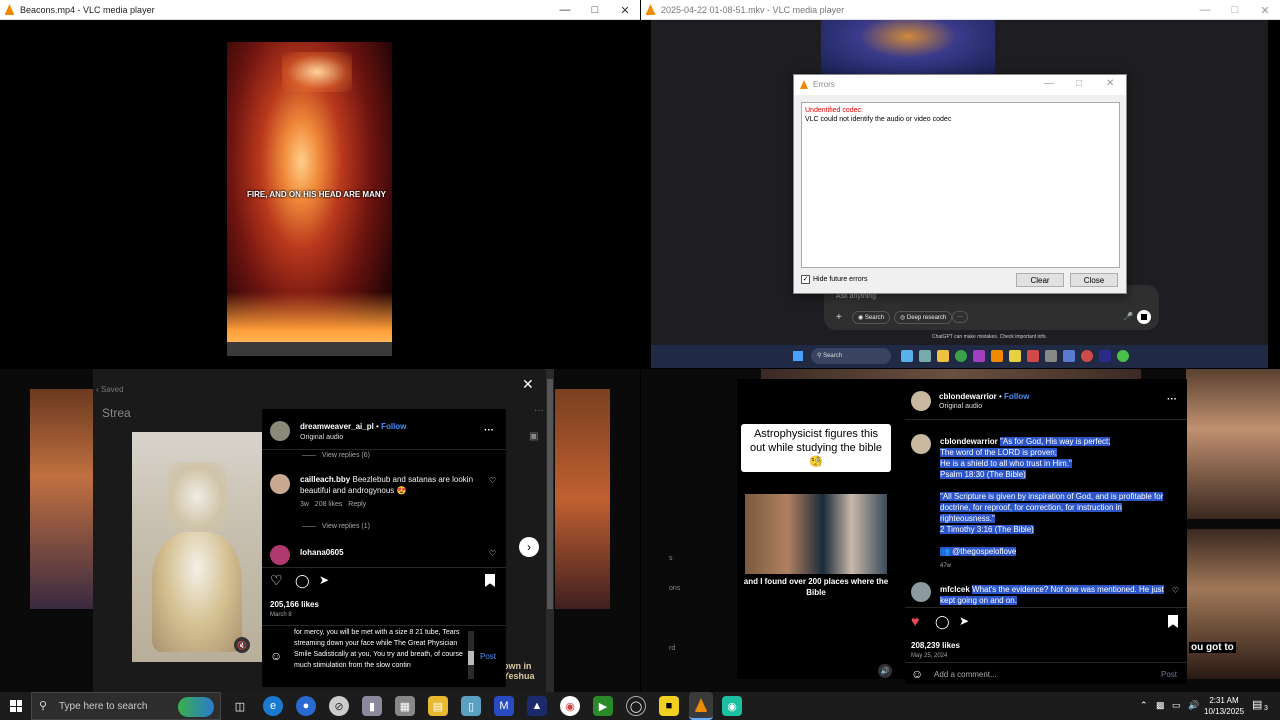 The height and width of the screenshot is (720, 1280). Describe the element at coordinates (1257, 704) in the screenshot. I see `notification-icon: ▤` at that location.